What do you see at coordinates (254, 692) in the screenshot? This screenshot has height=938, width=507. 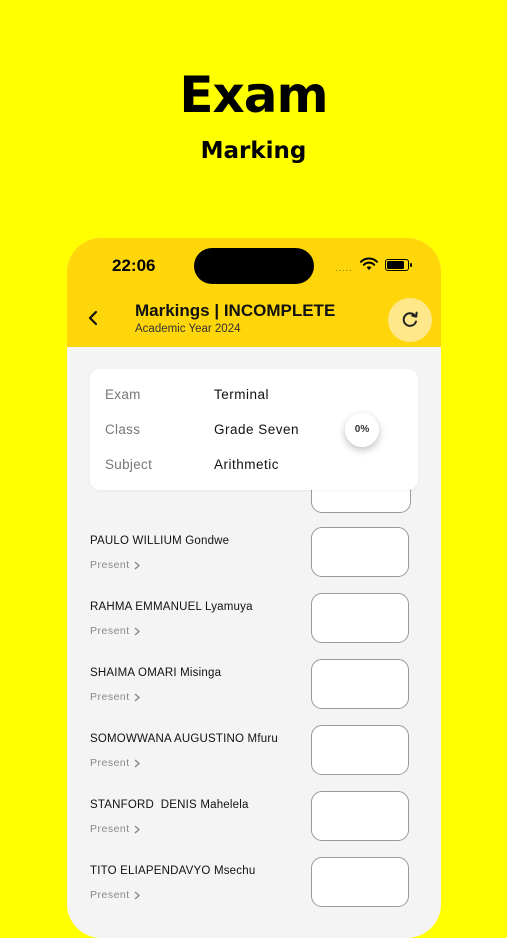 I see `student-row: SHAIMA OMARI Misinga Present` at bounding box center [254, 692].